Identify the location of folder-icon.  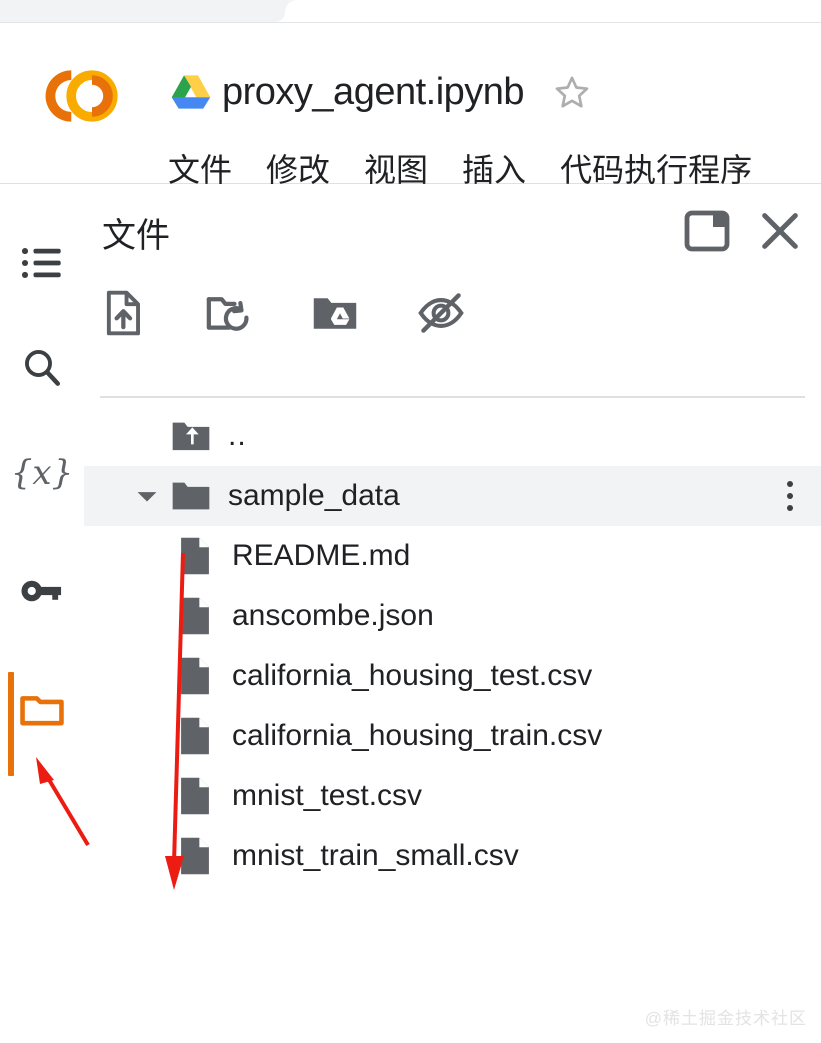
(42, 711).